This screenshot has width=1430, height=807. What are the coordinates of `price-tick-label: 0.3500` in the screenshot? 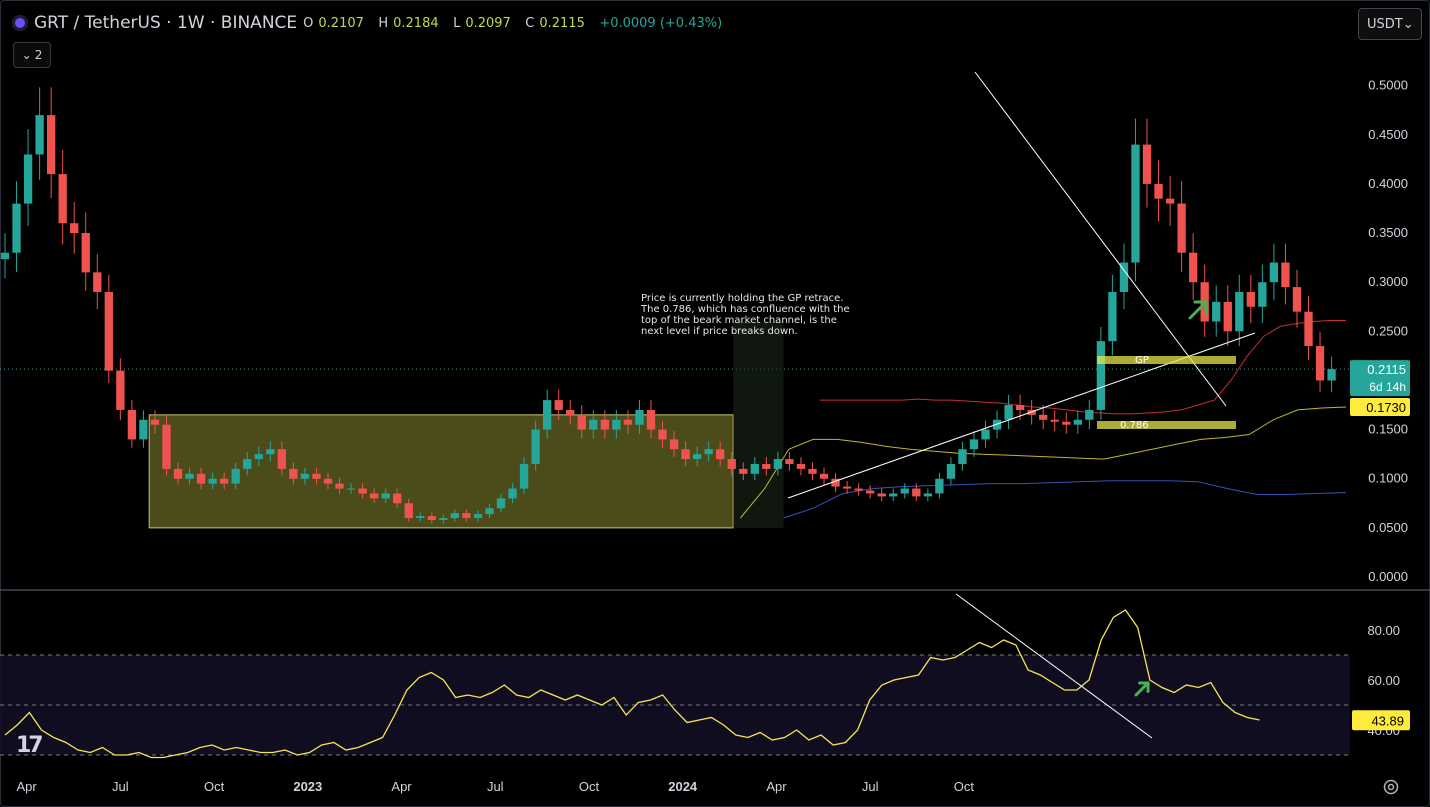 It's located at (1388, 232).